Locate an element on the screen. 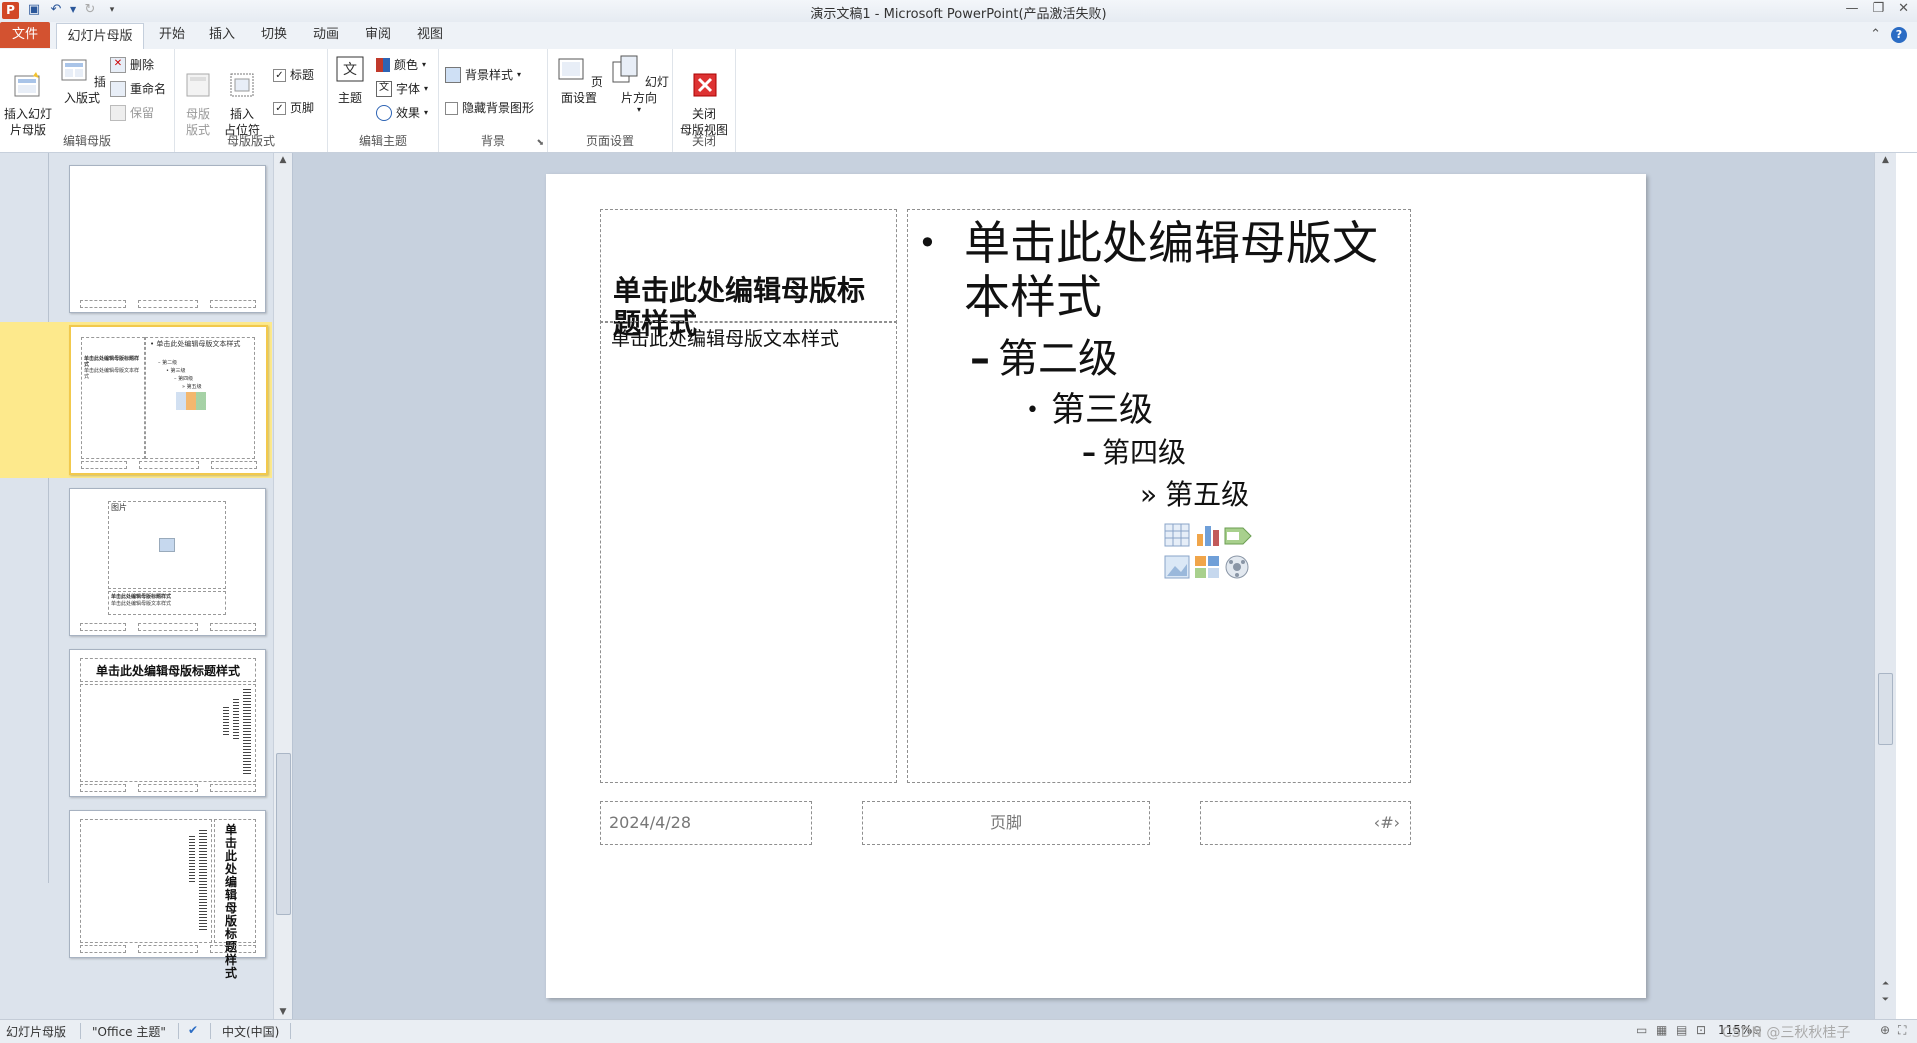  insert-content-icons is located at coordinates (1208, 553).